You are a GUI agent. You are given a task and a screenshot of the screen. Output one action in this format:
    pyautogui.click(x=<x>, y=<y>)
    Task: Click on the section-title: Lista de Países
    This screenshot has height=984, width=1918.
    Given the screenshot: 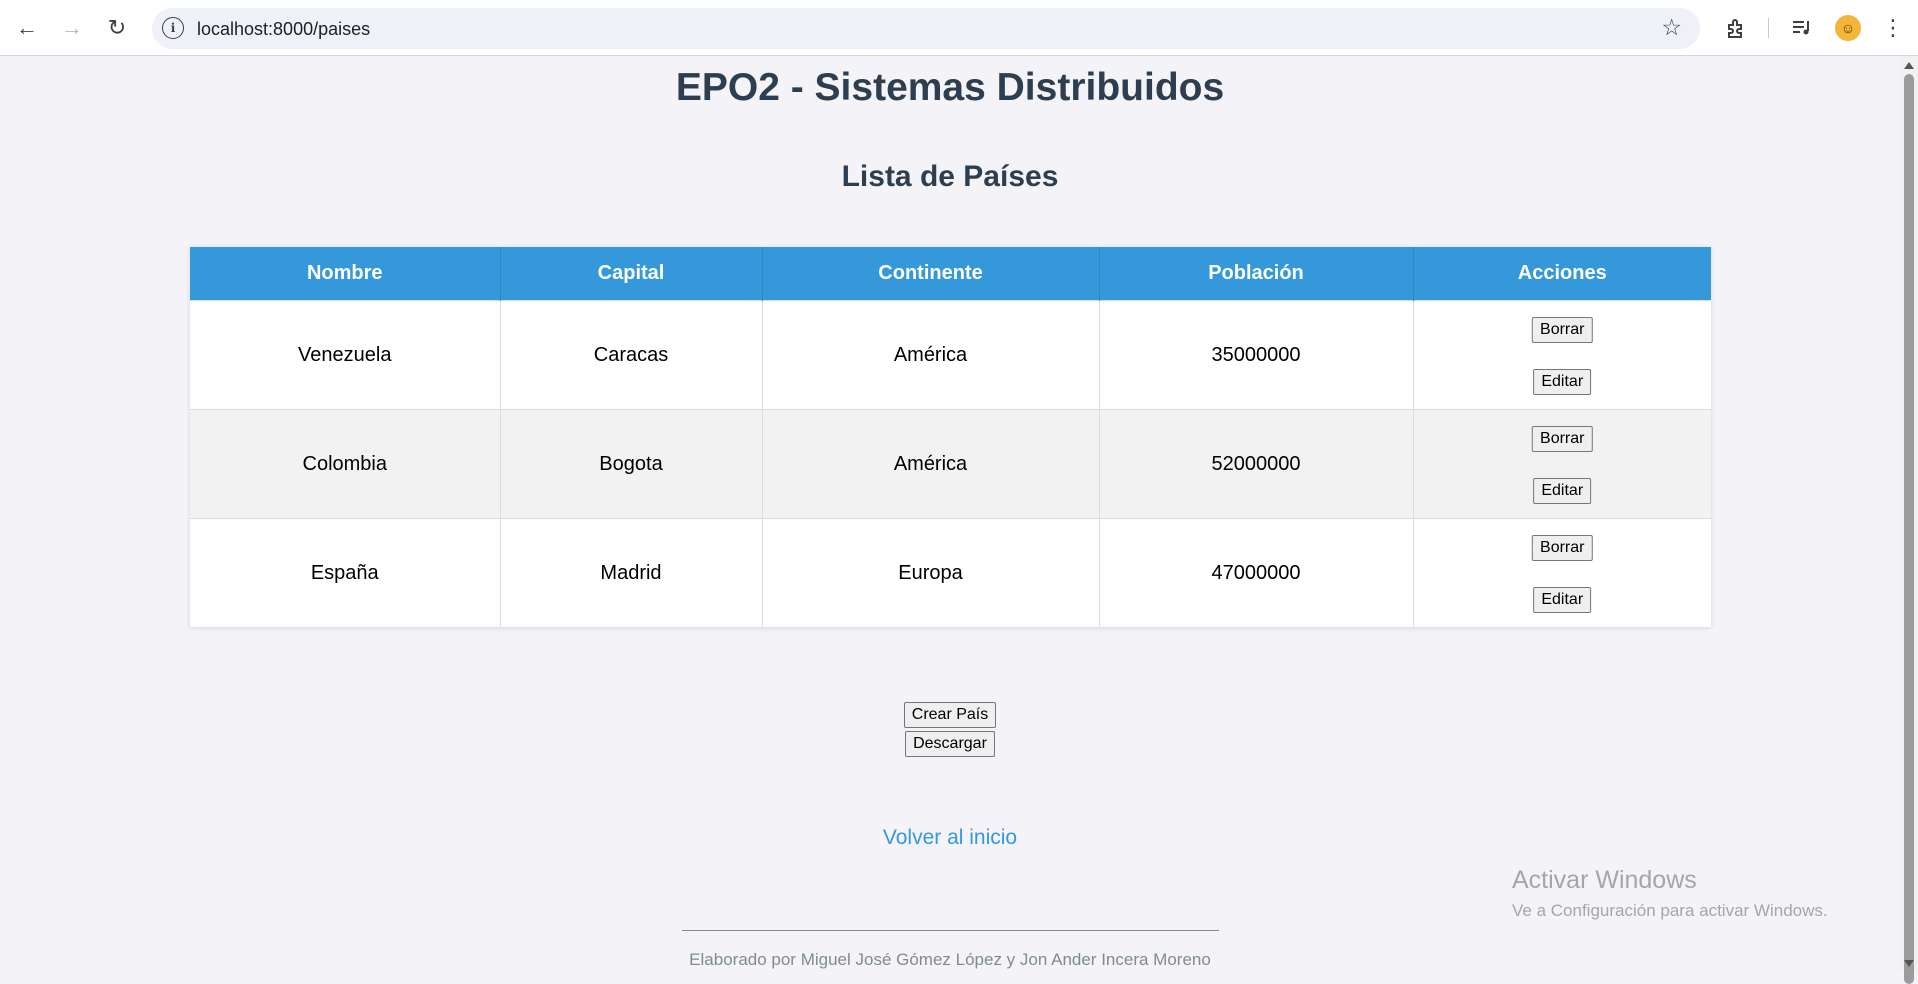 What is the action you would take?
    pyautogui.click(x=950, y=176)
    